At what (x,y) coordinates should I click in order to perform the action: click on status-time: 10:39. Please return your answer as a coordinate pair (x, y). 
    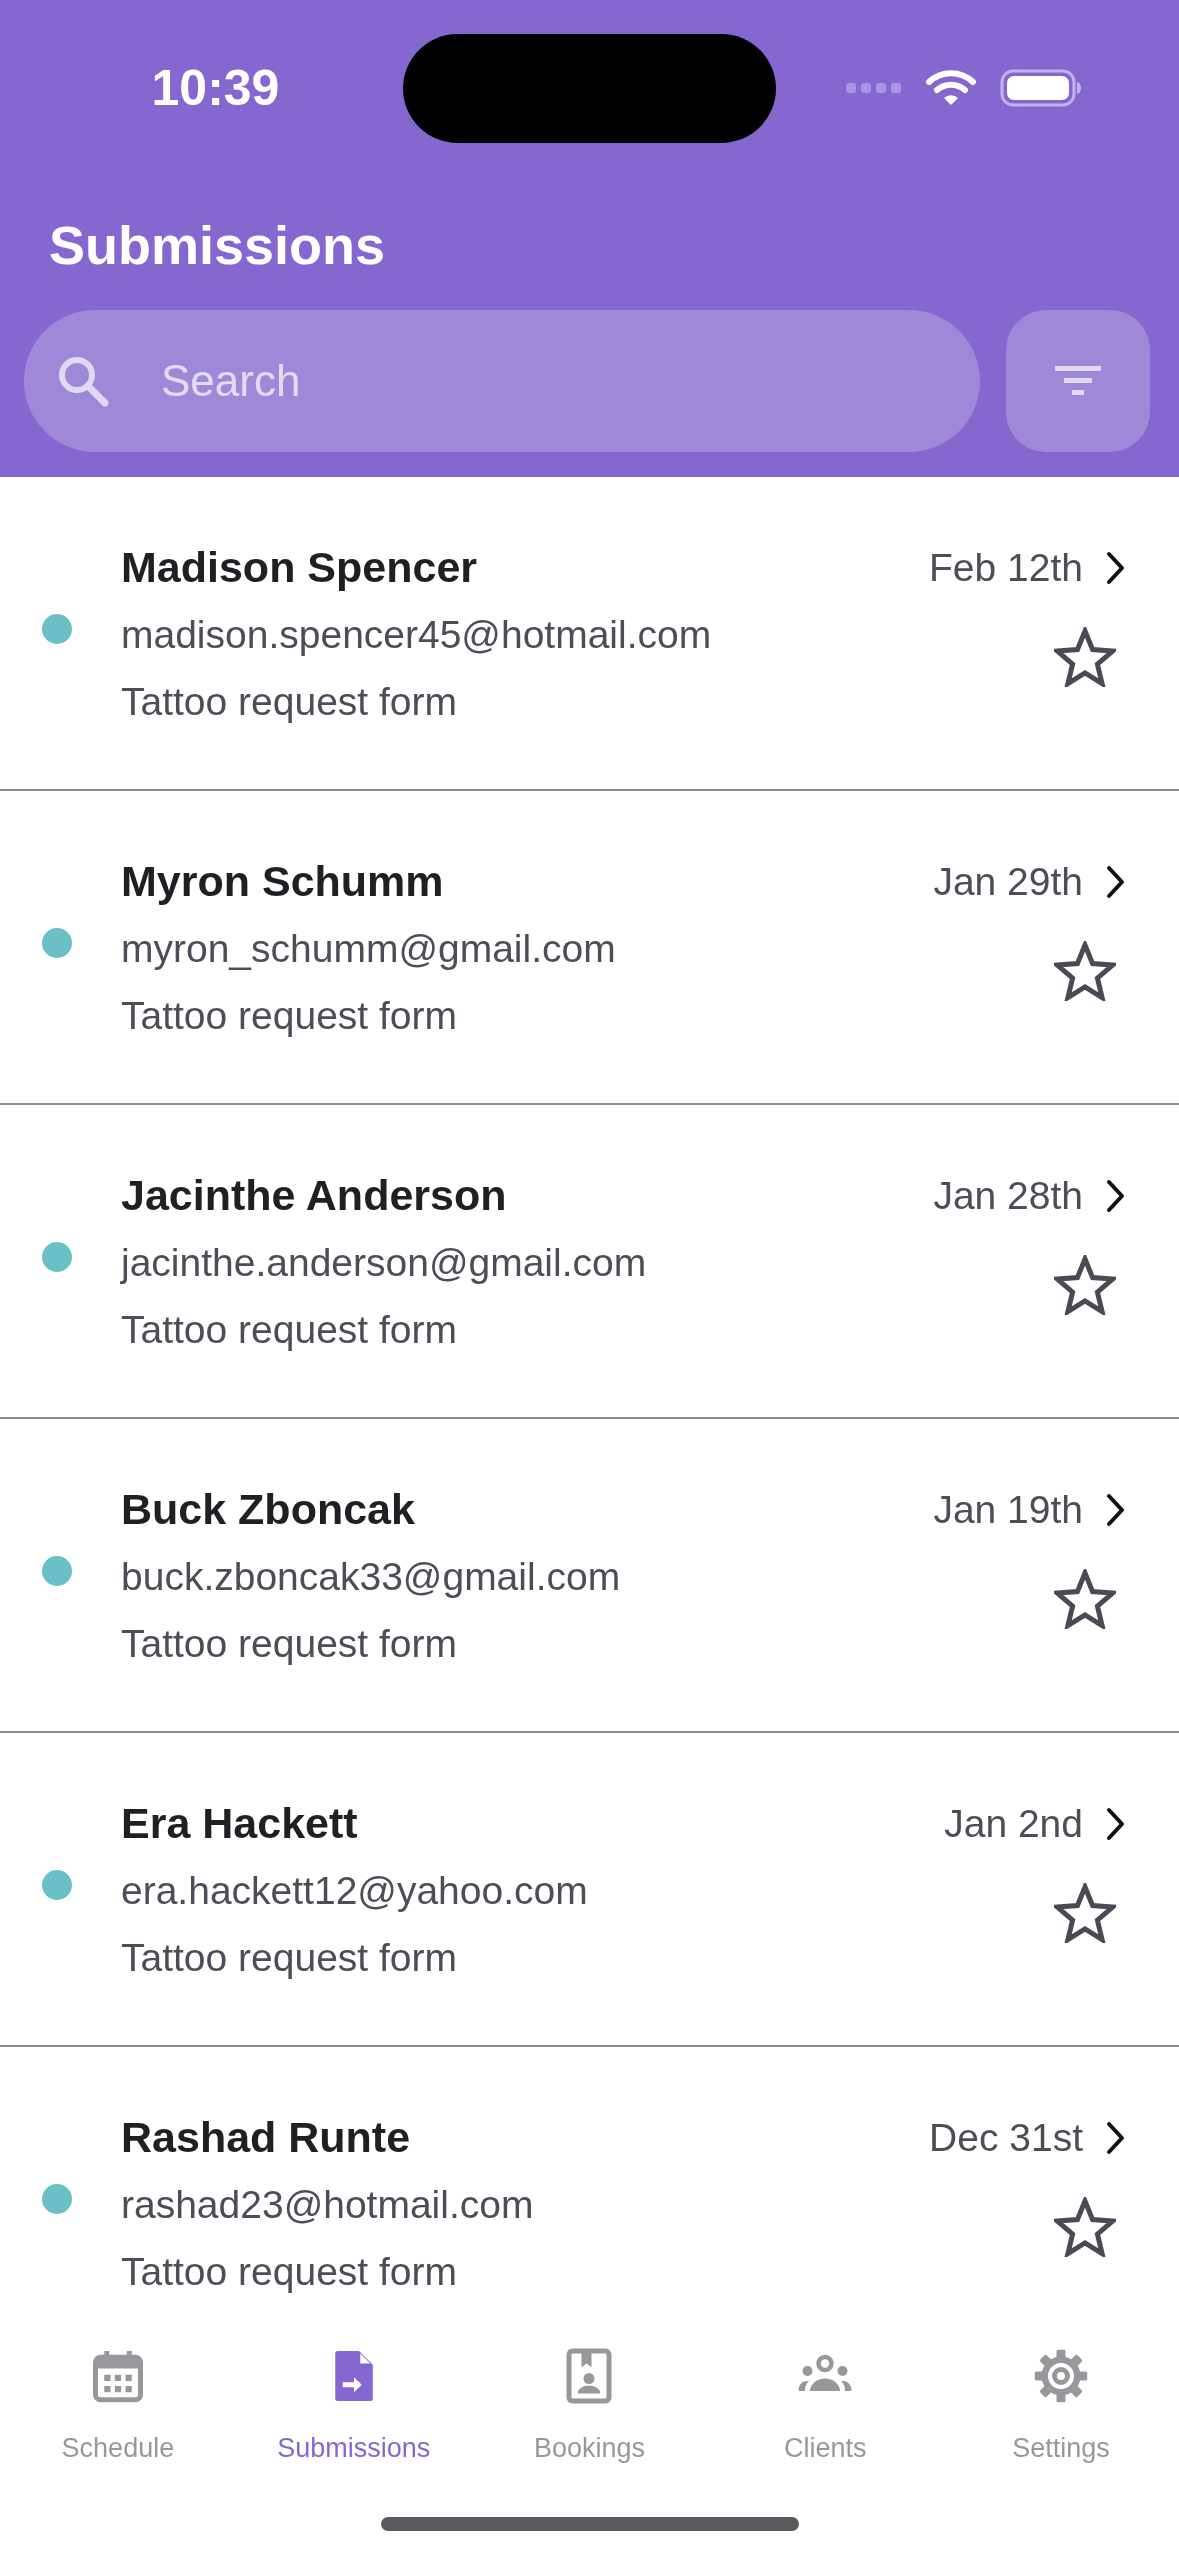
    Looking at the image, I should click on (215, 88).